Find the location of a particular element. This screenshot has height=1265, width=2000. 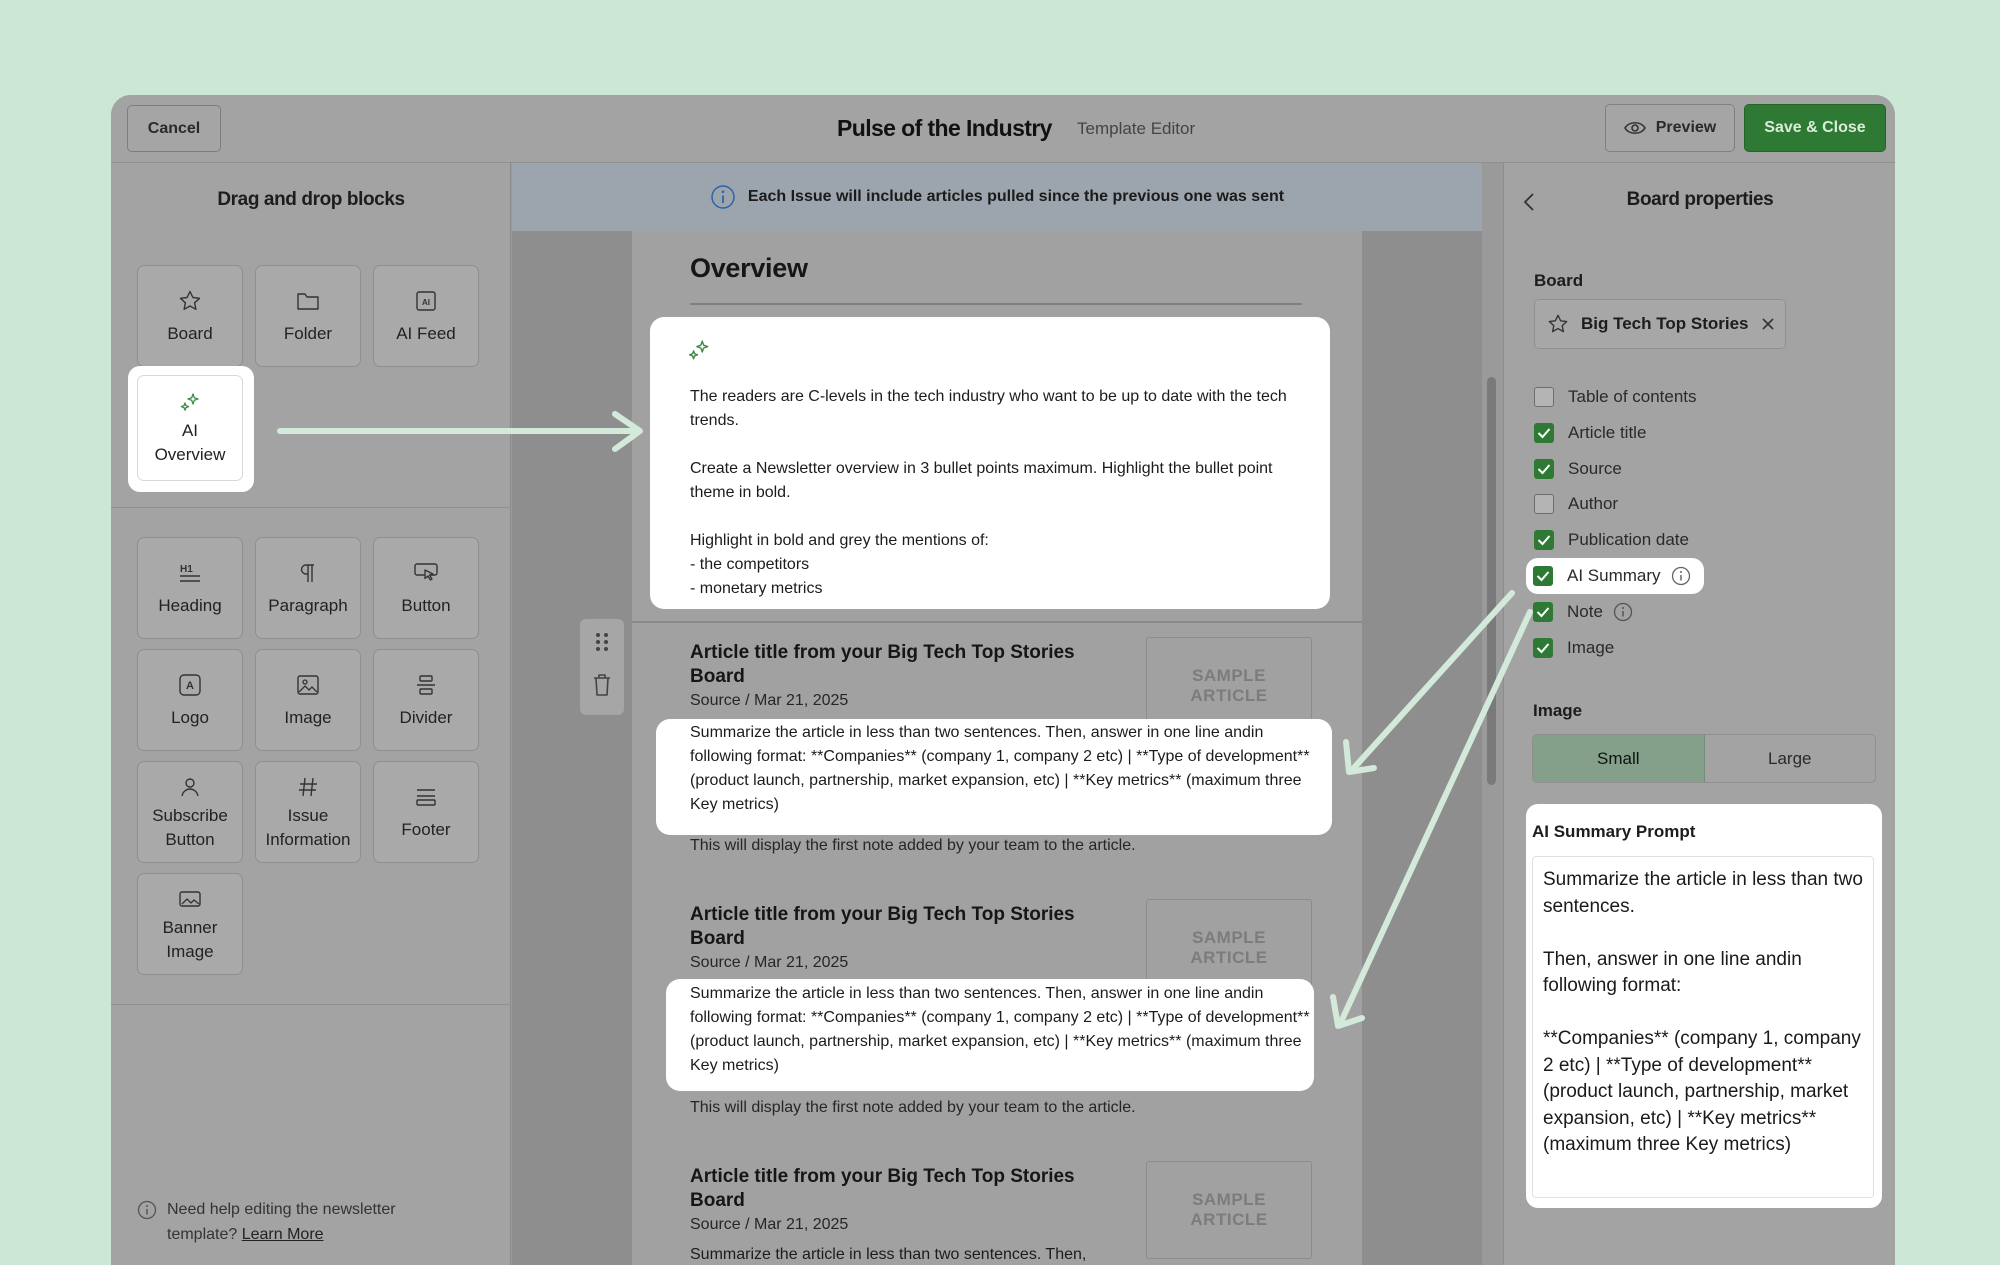

arrow-to-overview is located at coordinates (460, 431).